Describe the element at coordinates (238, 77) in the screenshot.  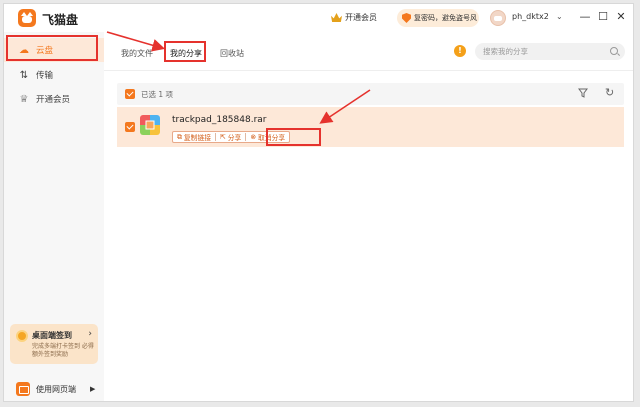
I see `annotation-arrows` at that location.